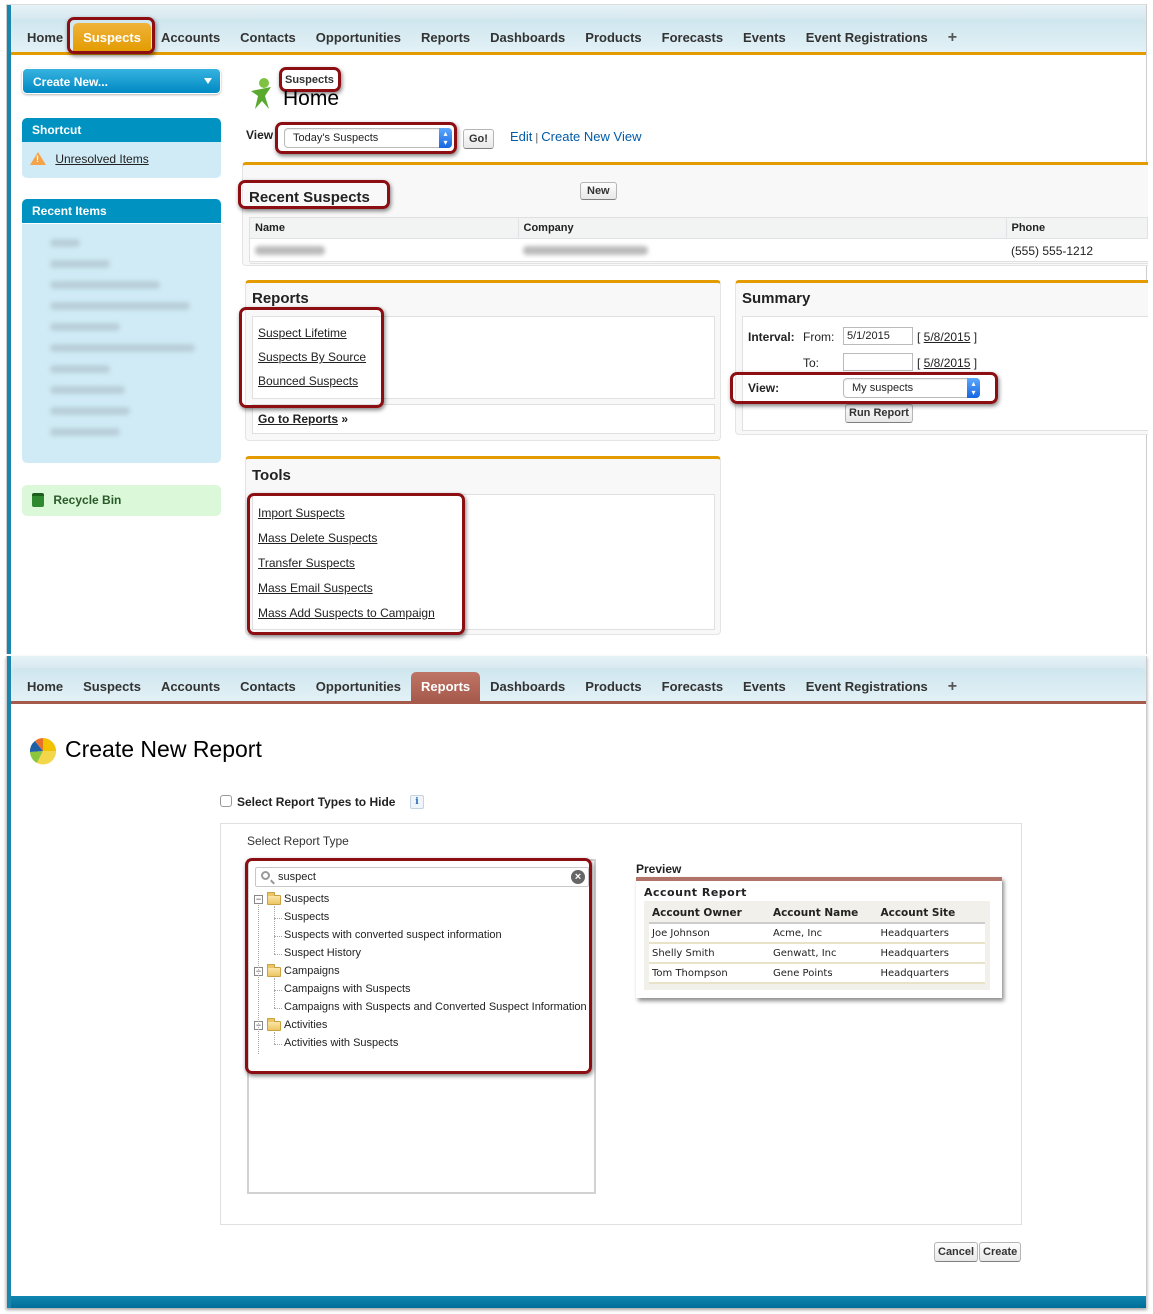  What do you see at coordinates (483, 538) in the screenshot?
I see `tool-link-mass-delete: Mass Delete Suspects` at bounding box center [483, 538].